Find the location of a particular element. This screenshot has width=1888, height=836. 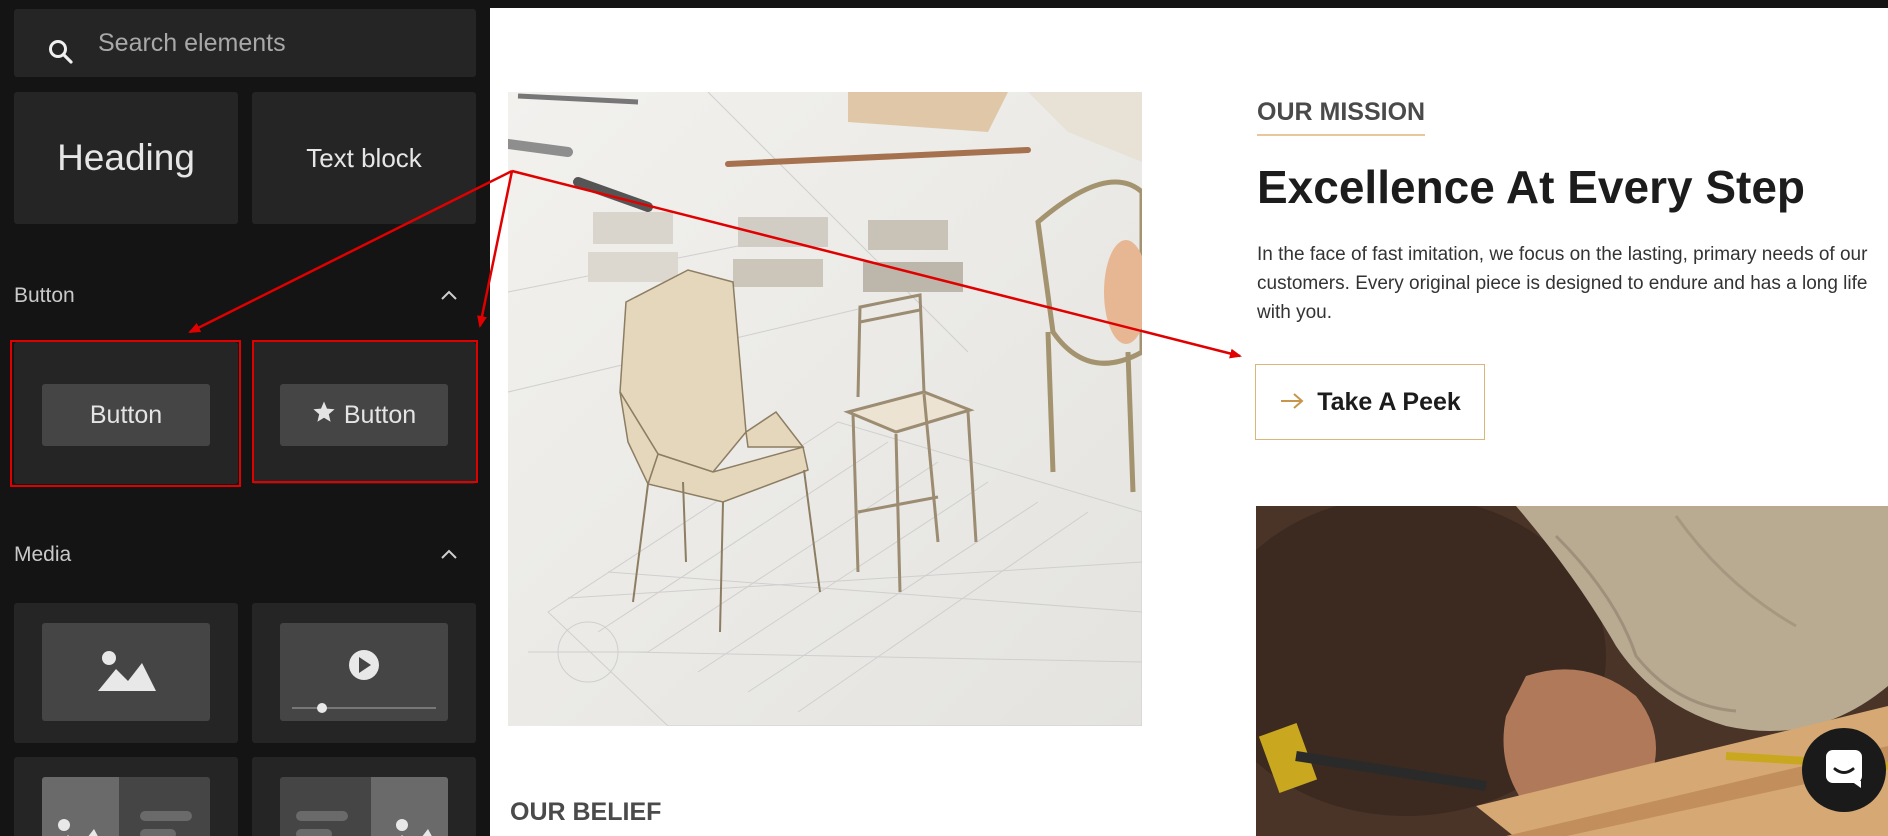

chat-icon is located at coordinates (1844, 770).